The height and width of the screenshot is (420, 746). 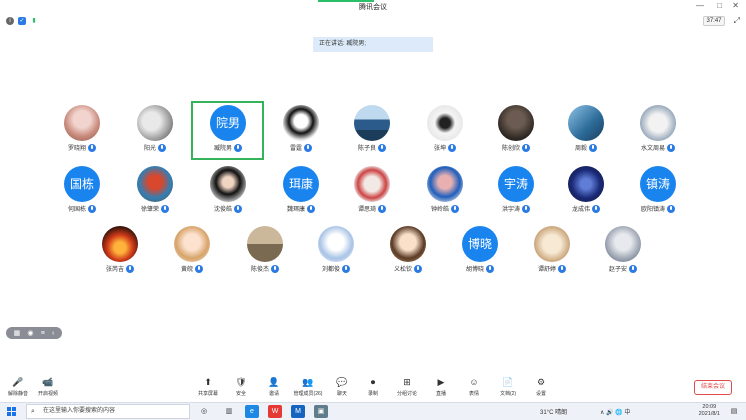 I want to click on participant-tile: 黄皖, so click(x=192, y=257).